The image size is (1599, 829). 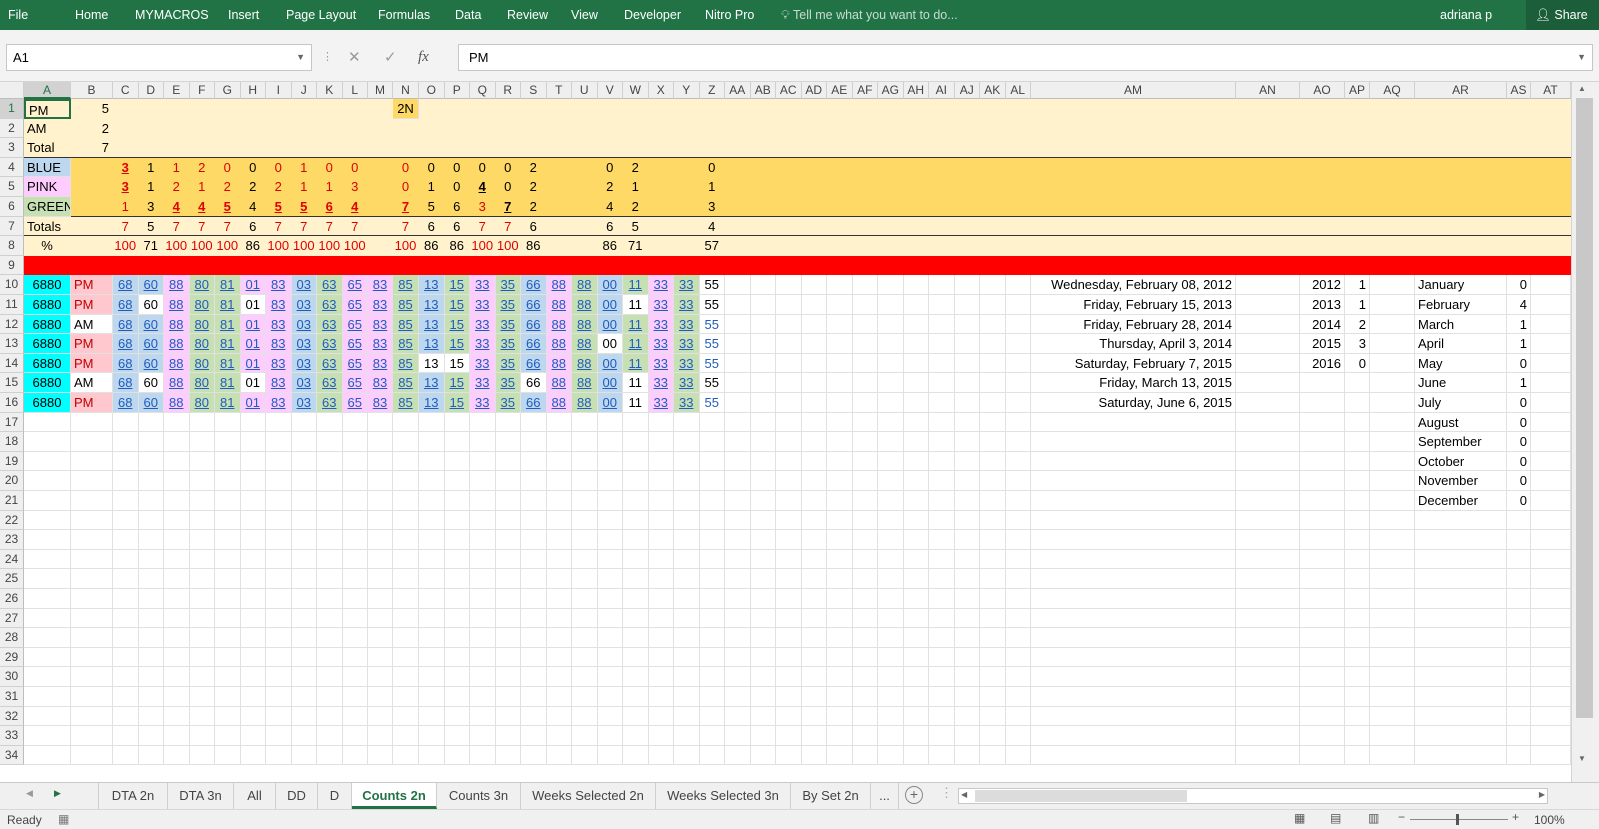 I want to click on column-header: F, so click(x=202, y=90).